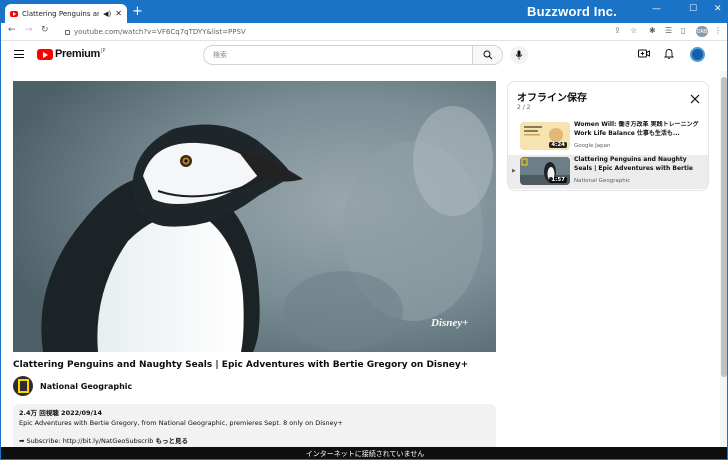 The height and width of the screenshot is (460, 728). I want to click on create-video-icon, so click(644, 53).